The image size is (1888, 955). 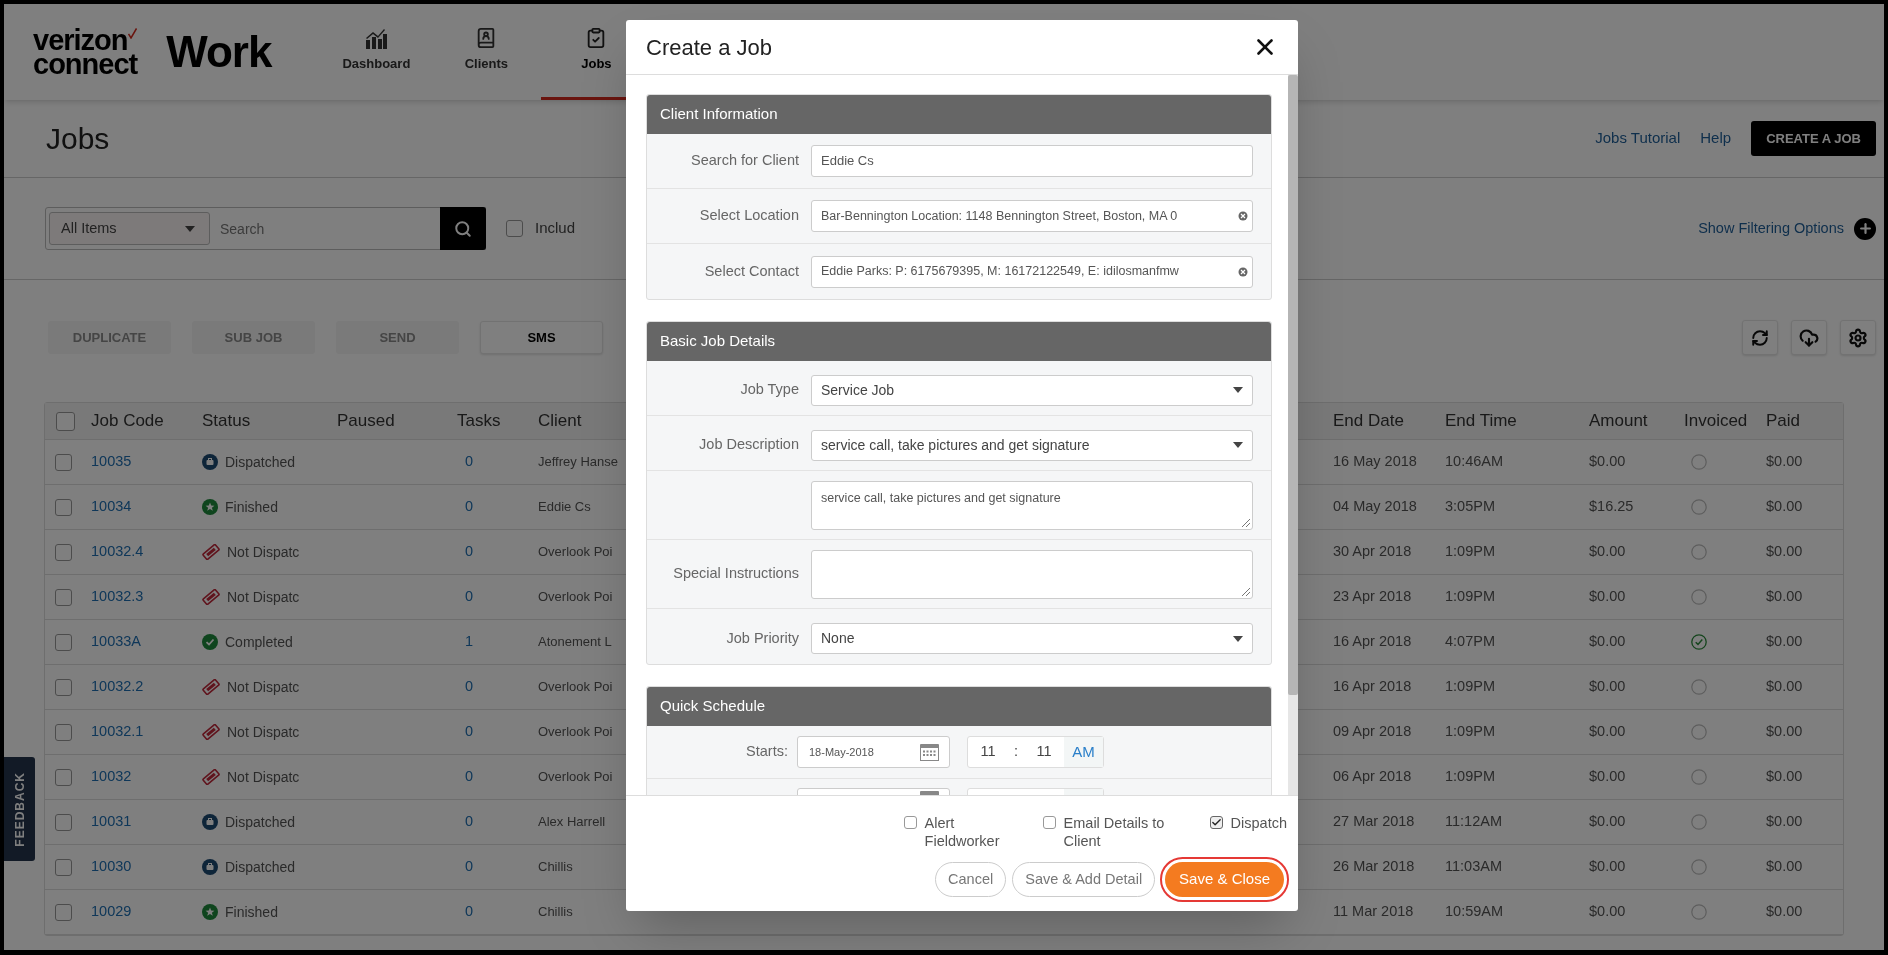 What do you see at coordinates (762, 638) in the screenshot?
I see `field-label: Job Priority` at bounding box center [762, 638].